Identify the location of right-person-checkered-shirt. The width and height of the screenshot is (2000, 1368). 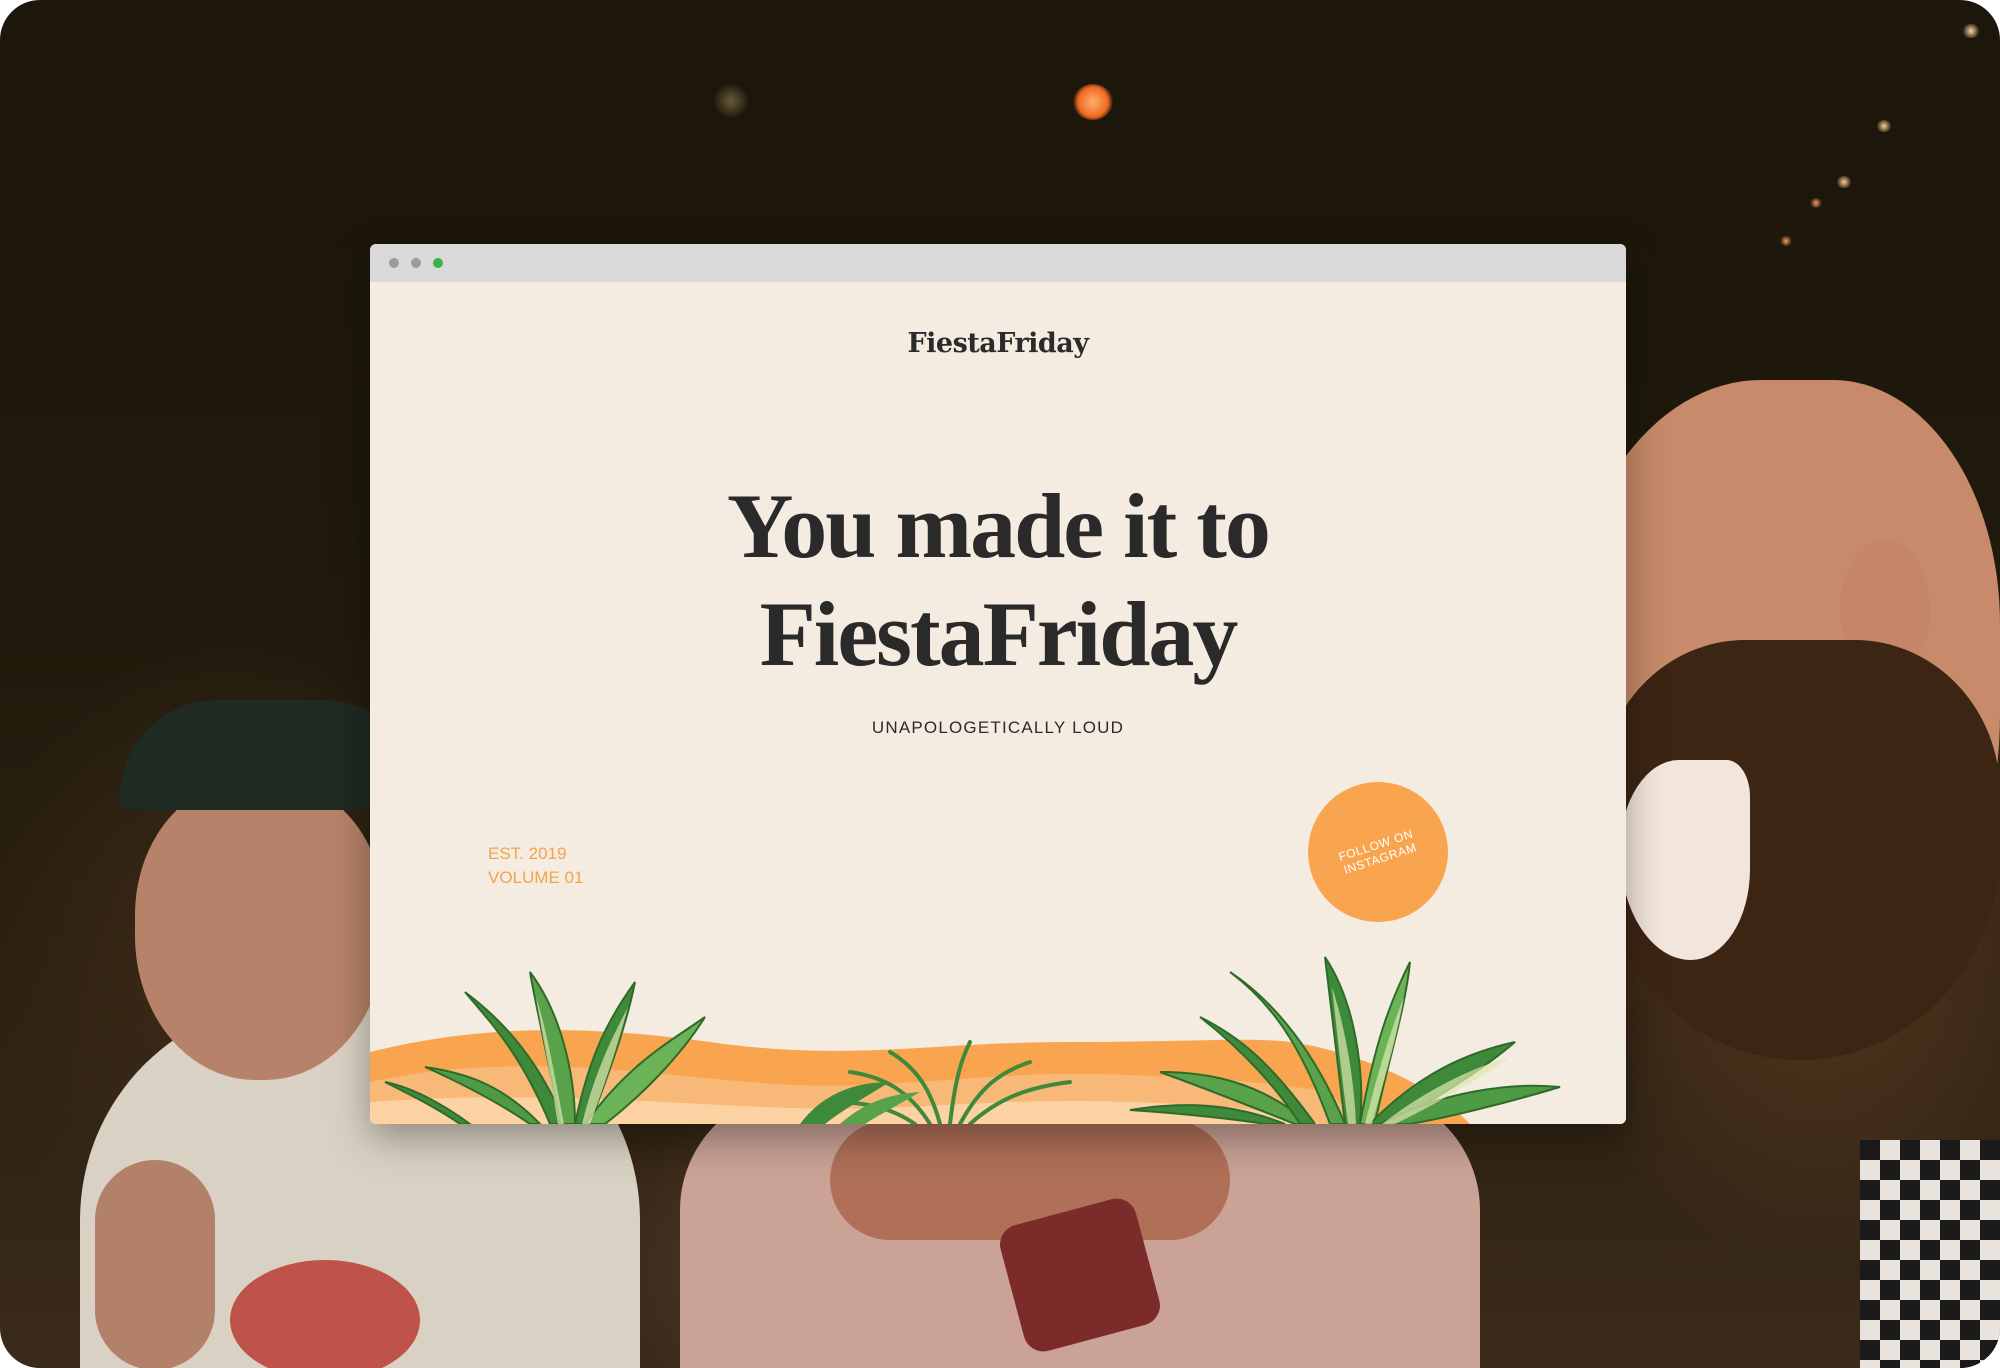
(1930, 1254).